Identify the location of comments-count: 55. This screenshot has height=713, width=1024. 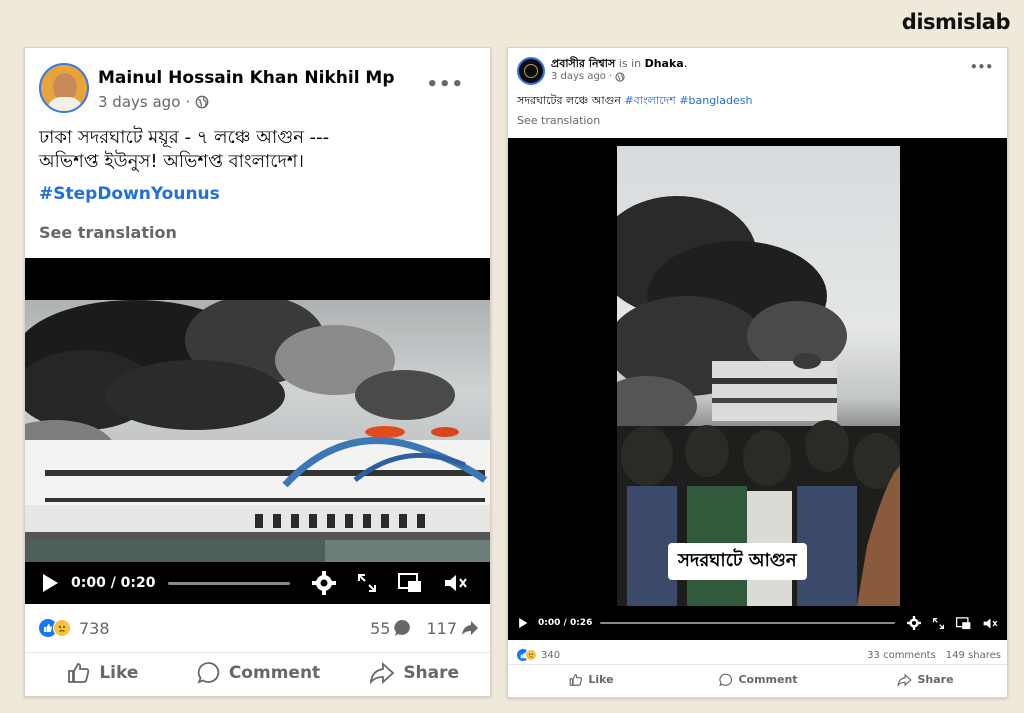
(380, 628).